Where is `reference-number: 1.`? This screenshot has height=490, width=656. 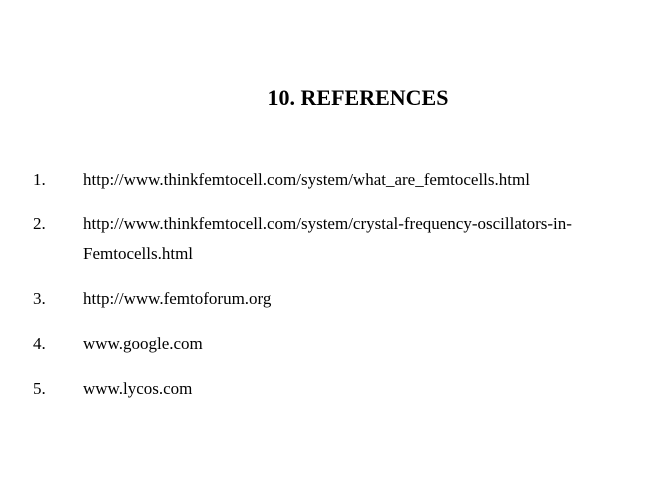
reference-number: 1. is located at coordinates (39, 179).